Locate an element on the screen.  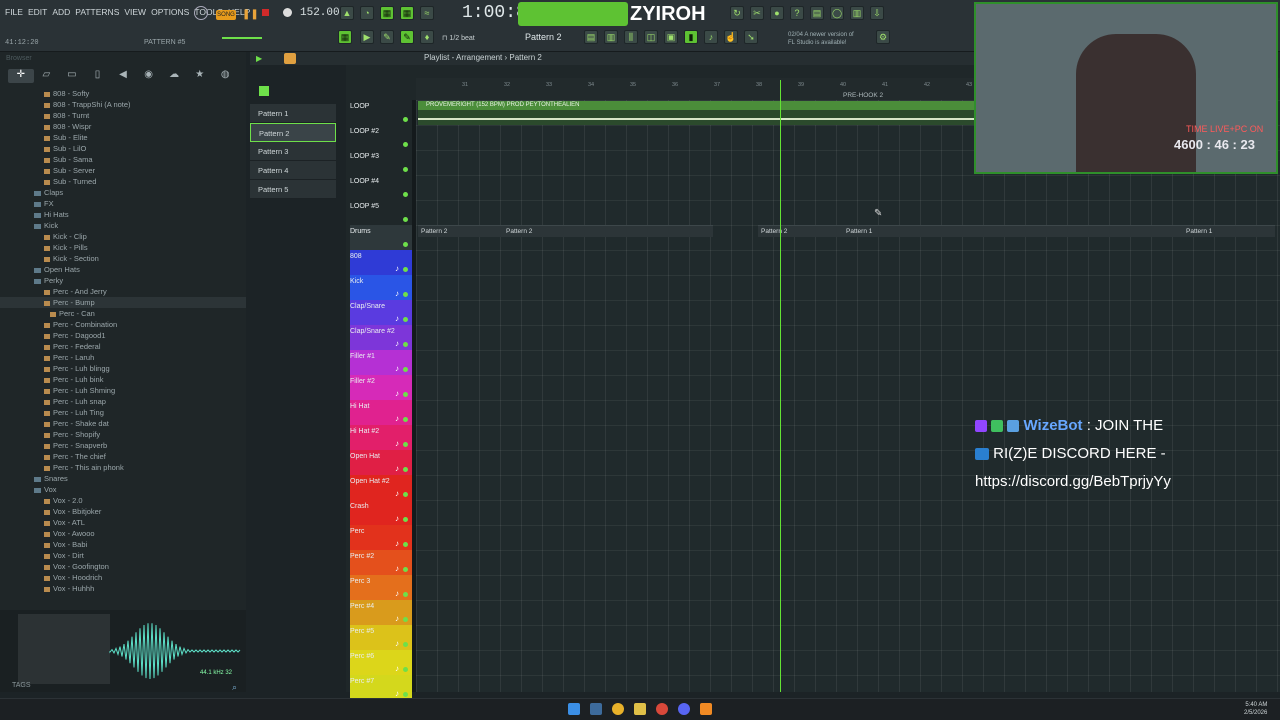
browser-current-project-icon: ▱ is located at coordinates (47, 76).